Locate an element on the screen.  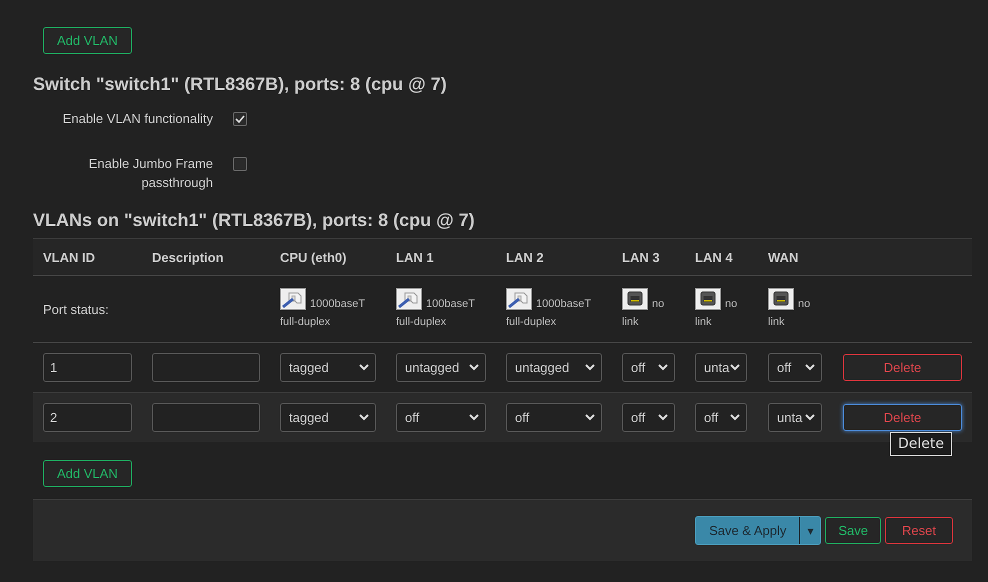
dropdown-toggle: ▾ is located at coordinates (809, 530).